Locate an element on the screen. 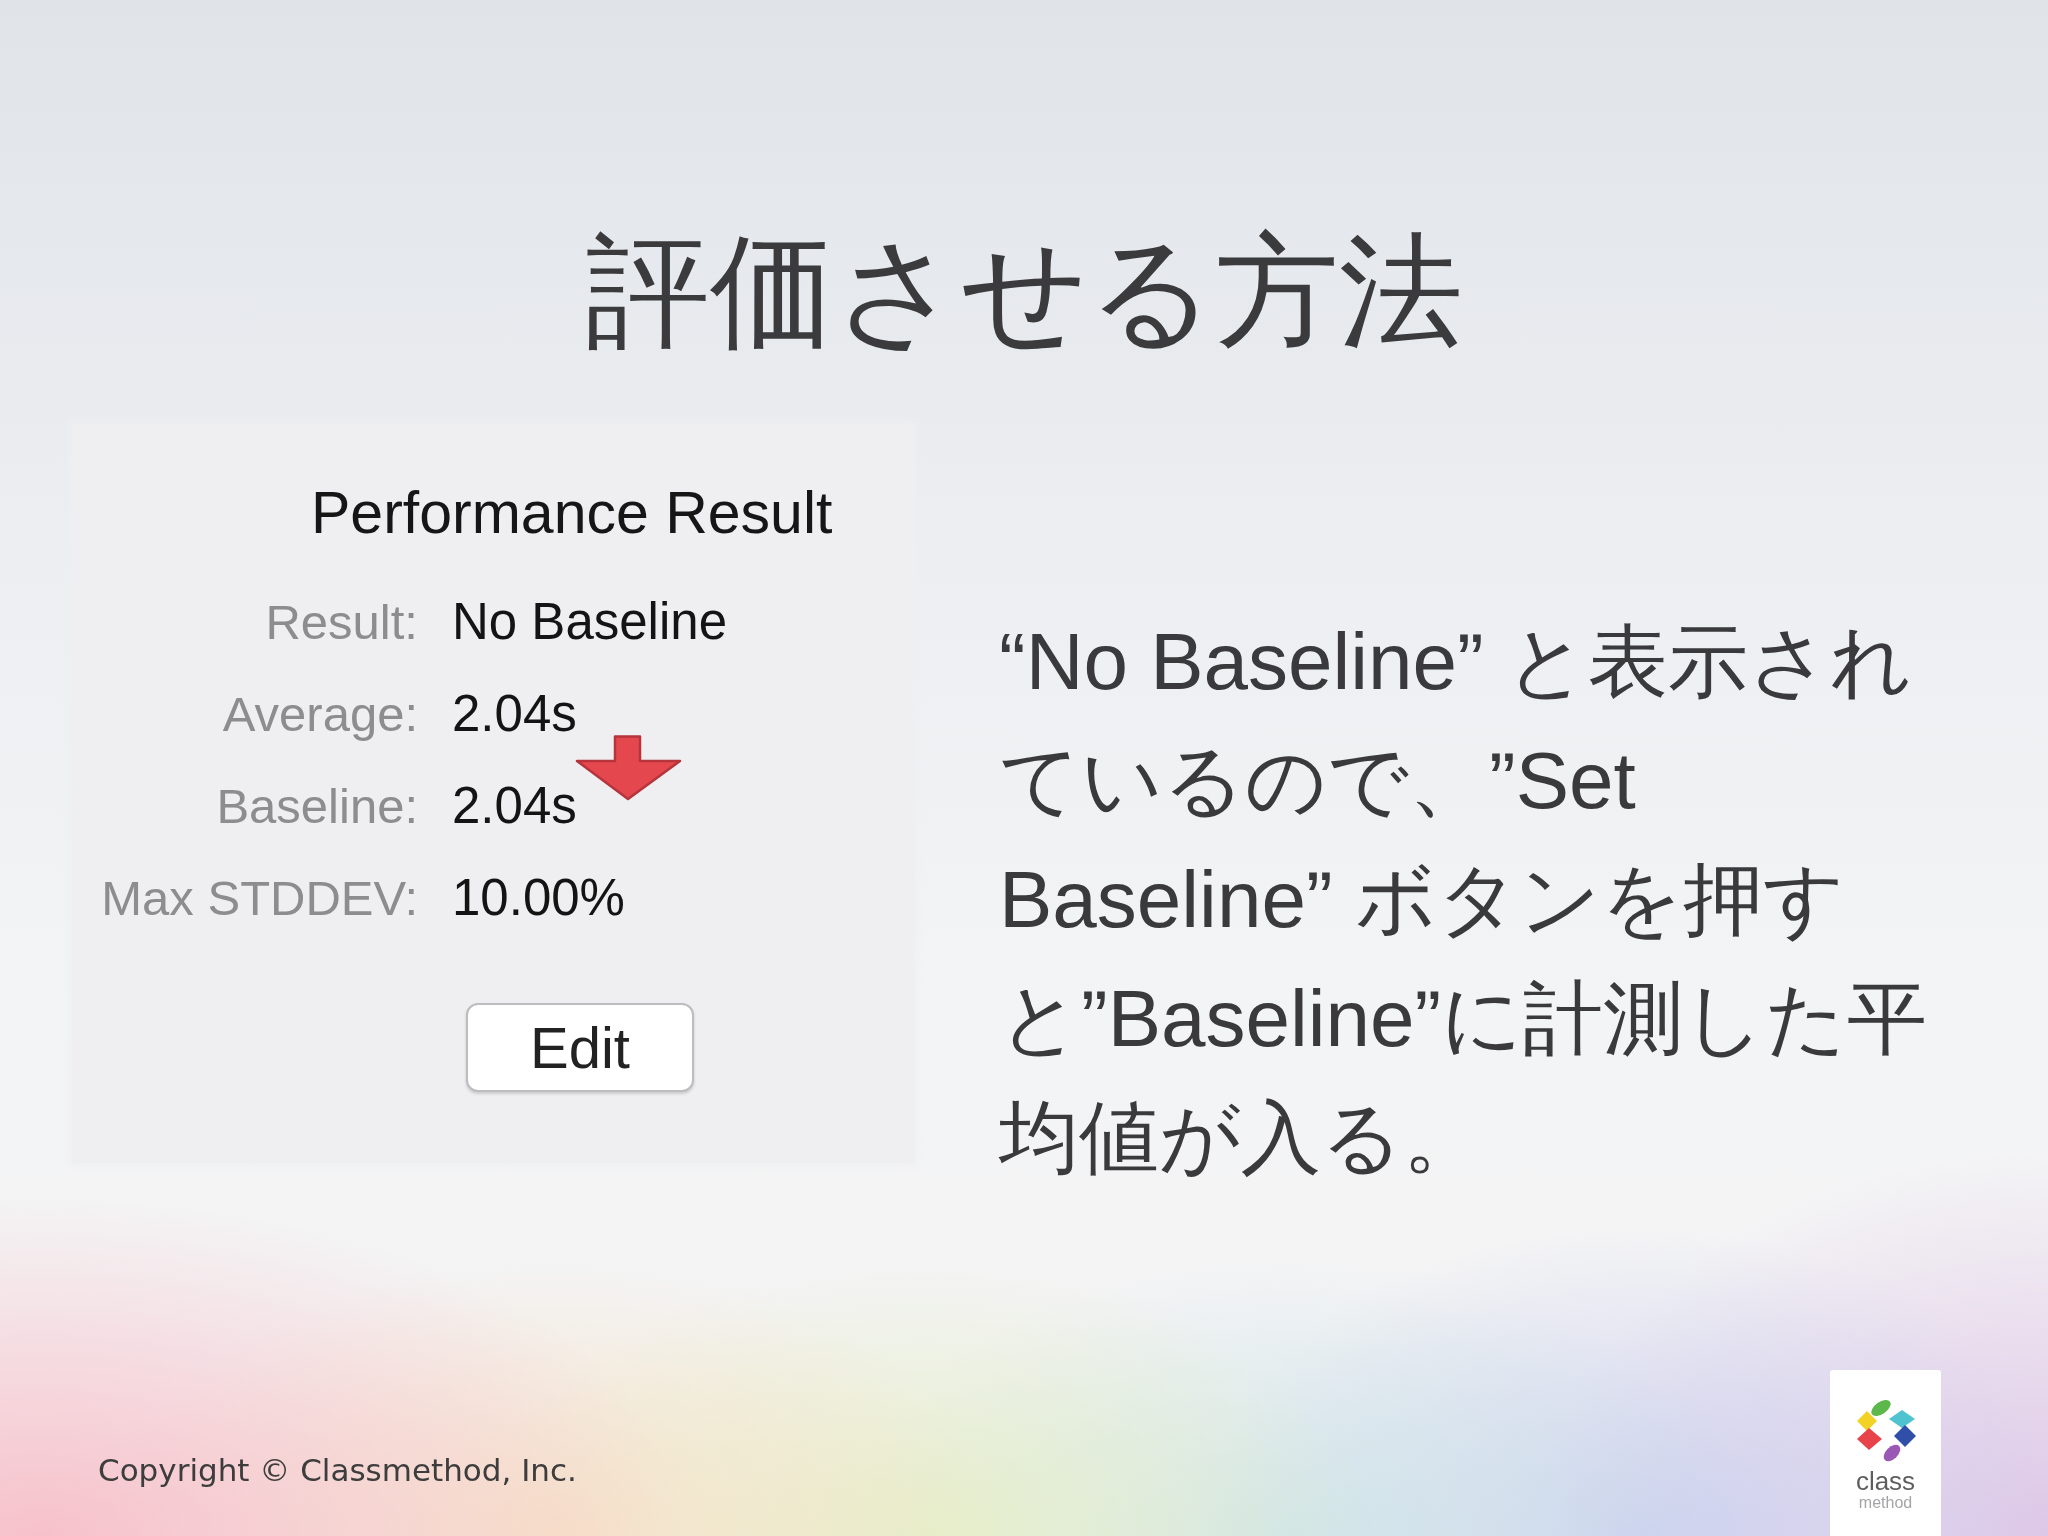 The height and width of the screenshot is (1536, 2048). copyright-text: Copyright © Classmethod, Inc. is located at coordinates (337, 1470).